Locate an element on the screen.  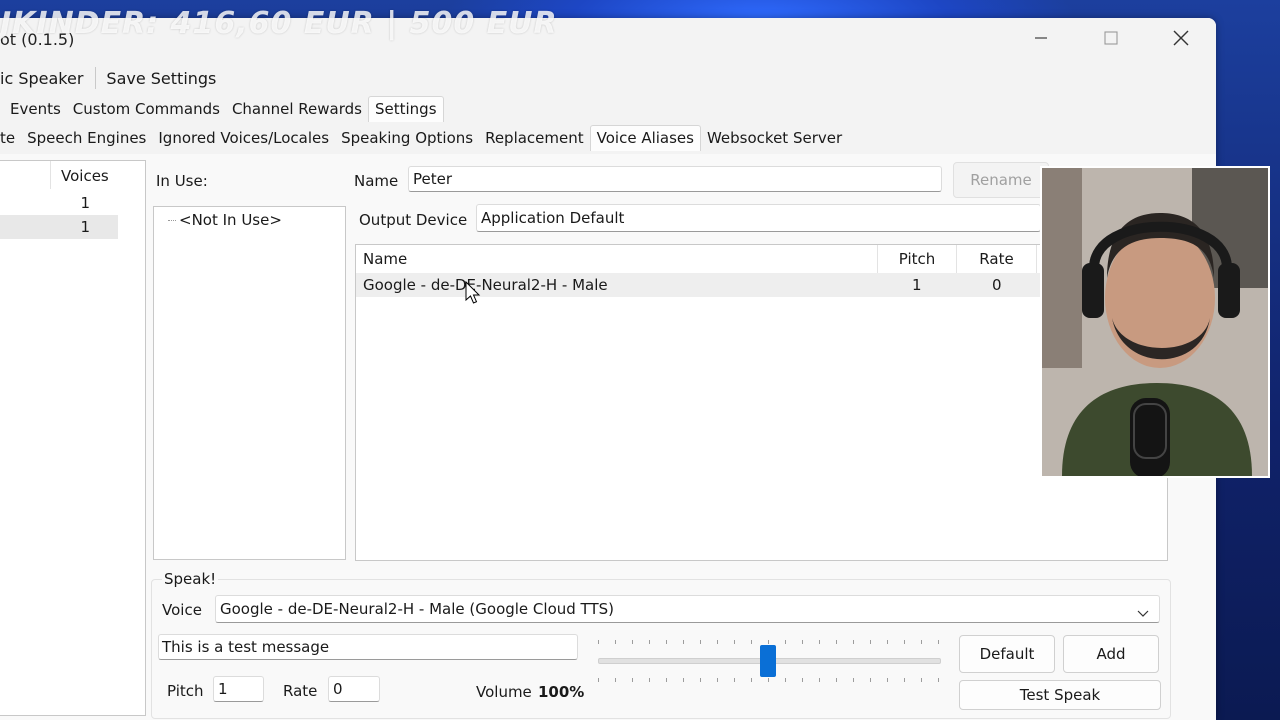
close-icon is located at coordinates (1181, 40).